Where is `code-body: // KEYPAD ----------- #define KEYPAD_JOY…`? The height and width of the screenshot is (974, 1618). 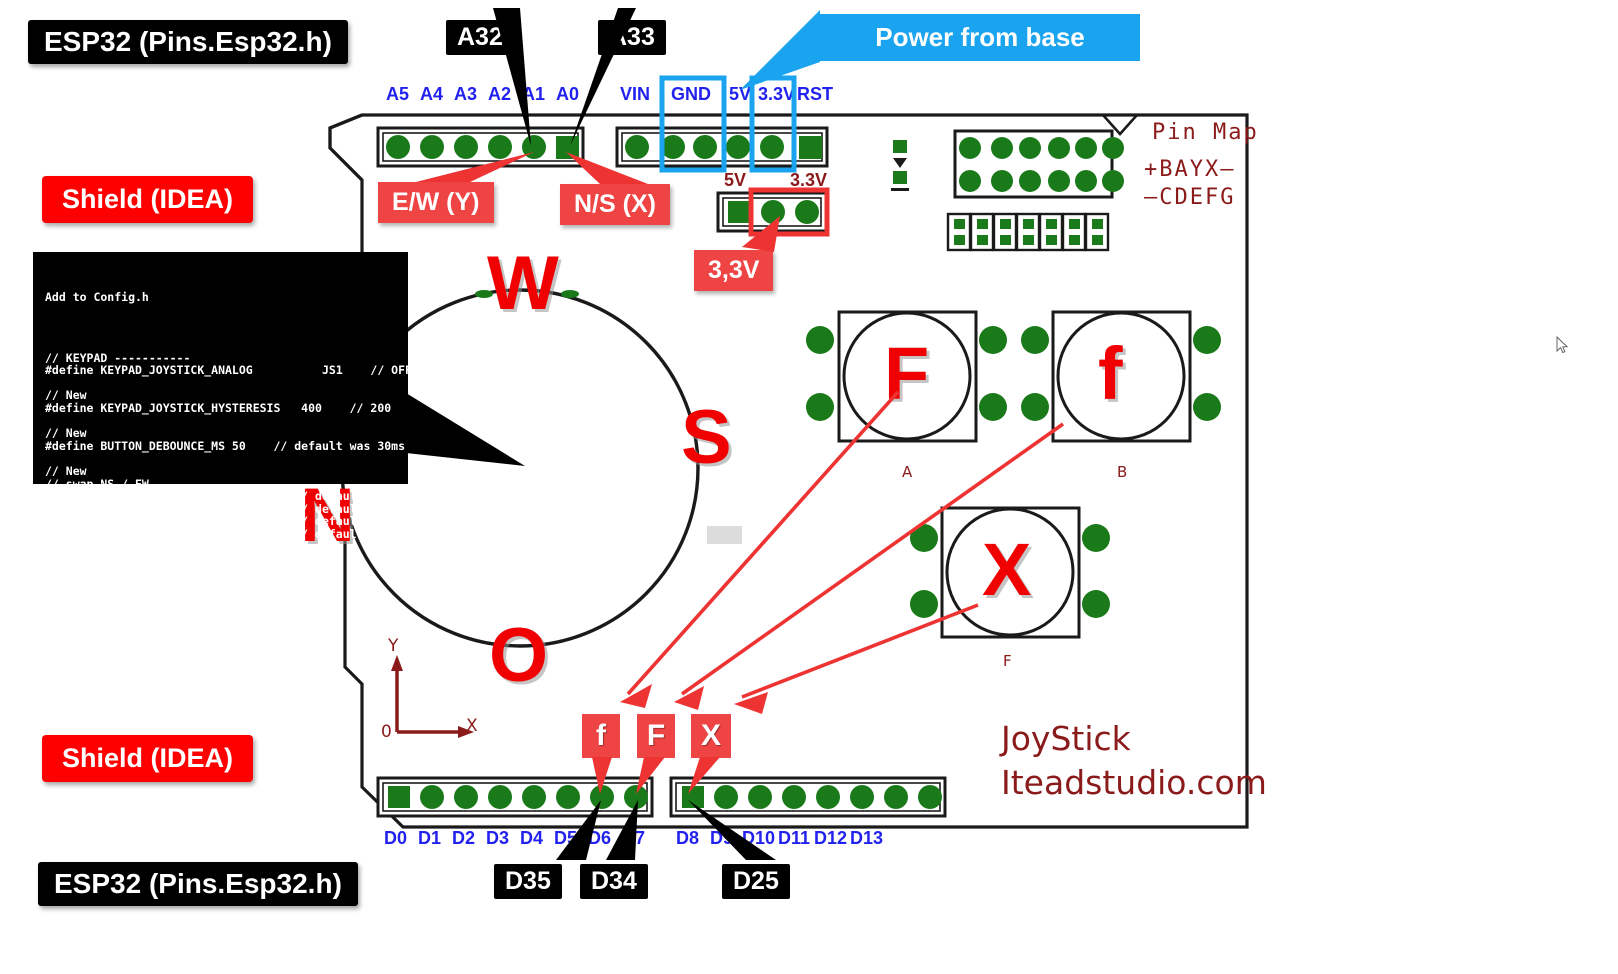
code-body: // KEYPAD ----------- #define KEYPAD_JOY… is located at coordinates (232, 445).